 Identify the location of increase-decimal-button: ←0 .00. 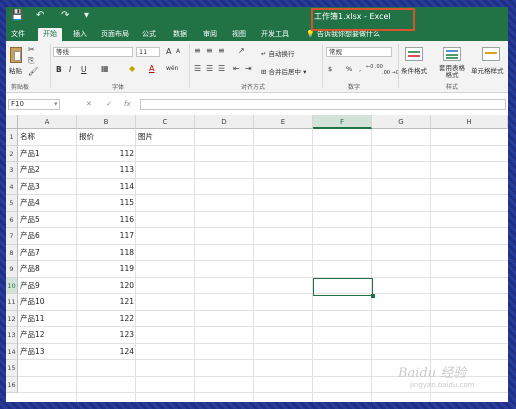
(374, 67).